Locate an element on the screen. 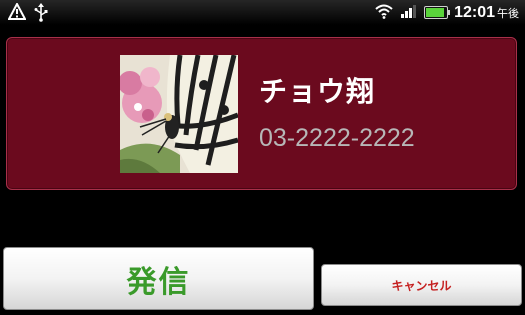  usb-icon is located at coordinates (41, 14).